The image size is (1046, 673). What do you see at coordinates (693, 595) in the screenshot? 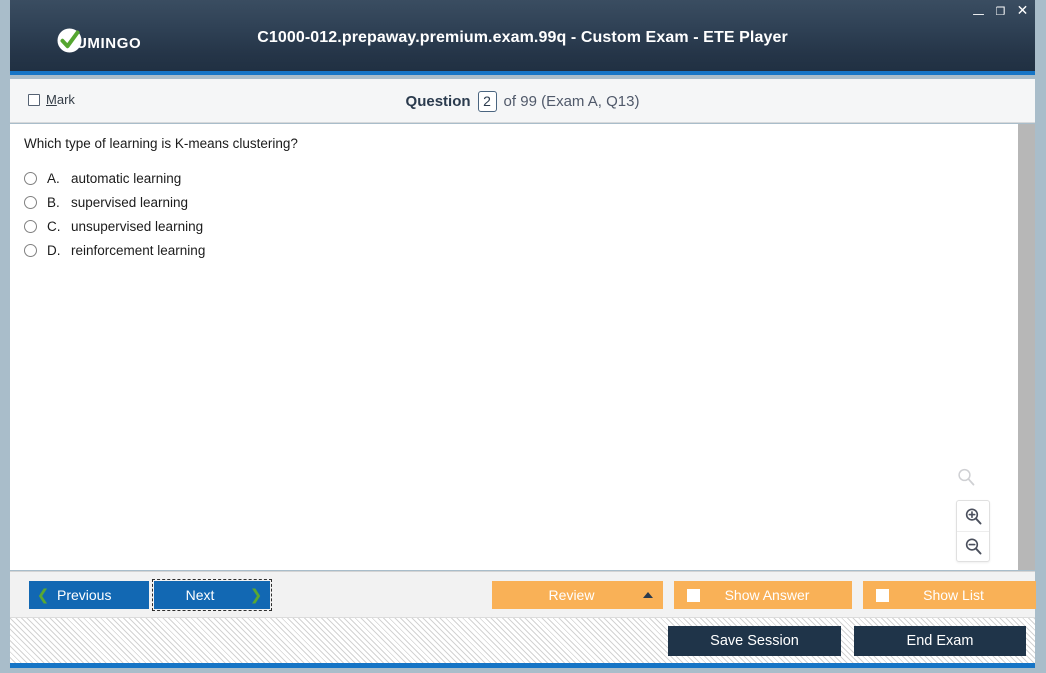
I see `square-checkbox-icon` at bounding box center [693, 595].